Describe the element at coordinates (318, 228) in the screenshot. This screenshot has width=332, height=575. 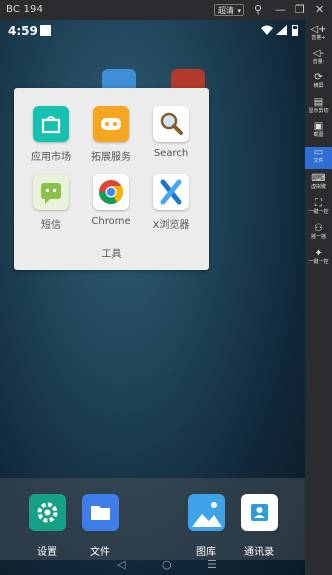
I see `shake-icon: ⚇` at that location.